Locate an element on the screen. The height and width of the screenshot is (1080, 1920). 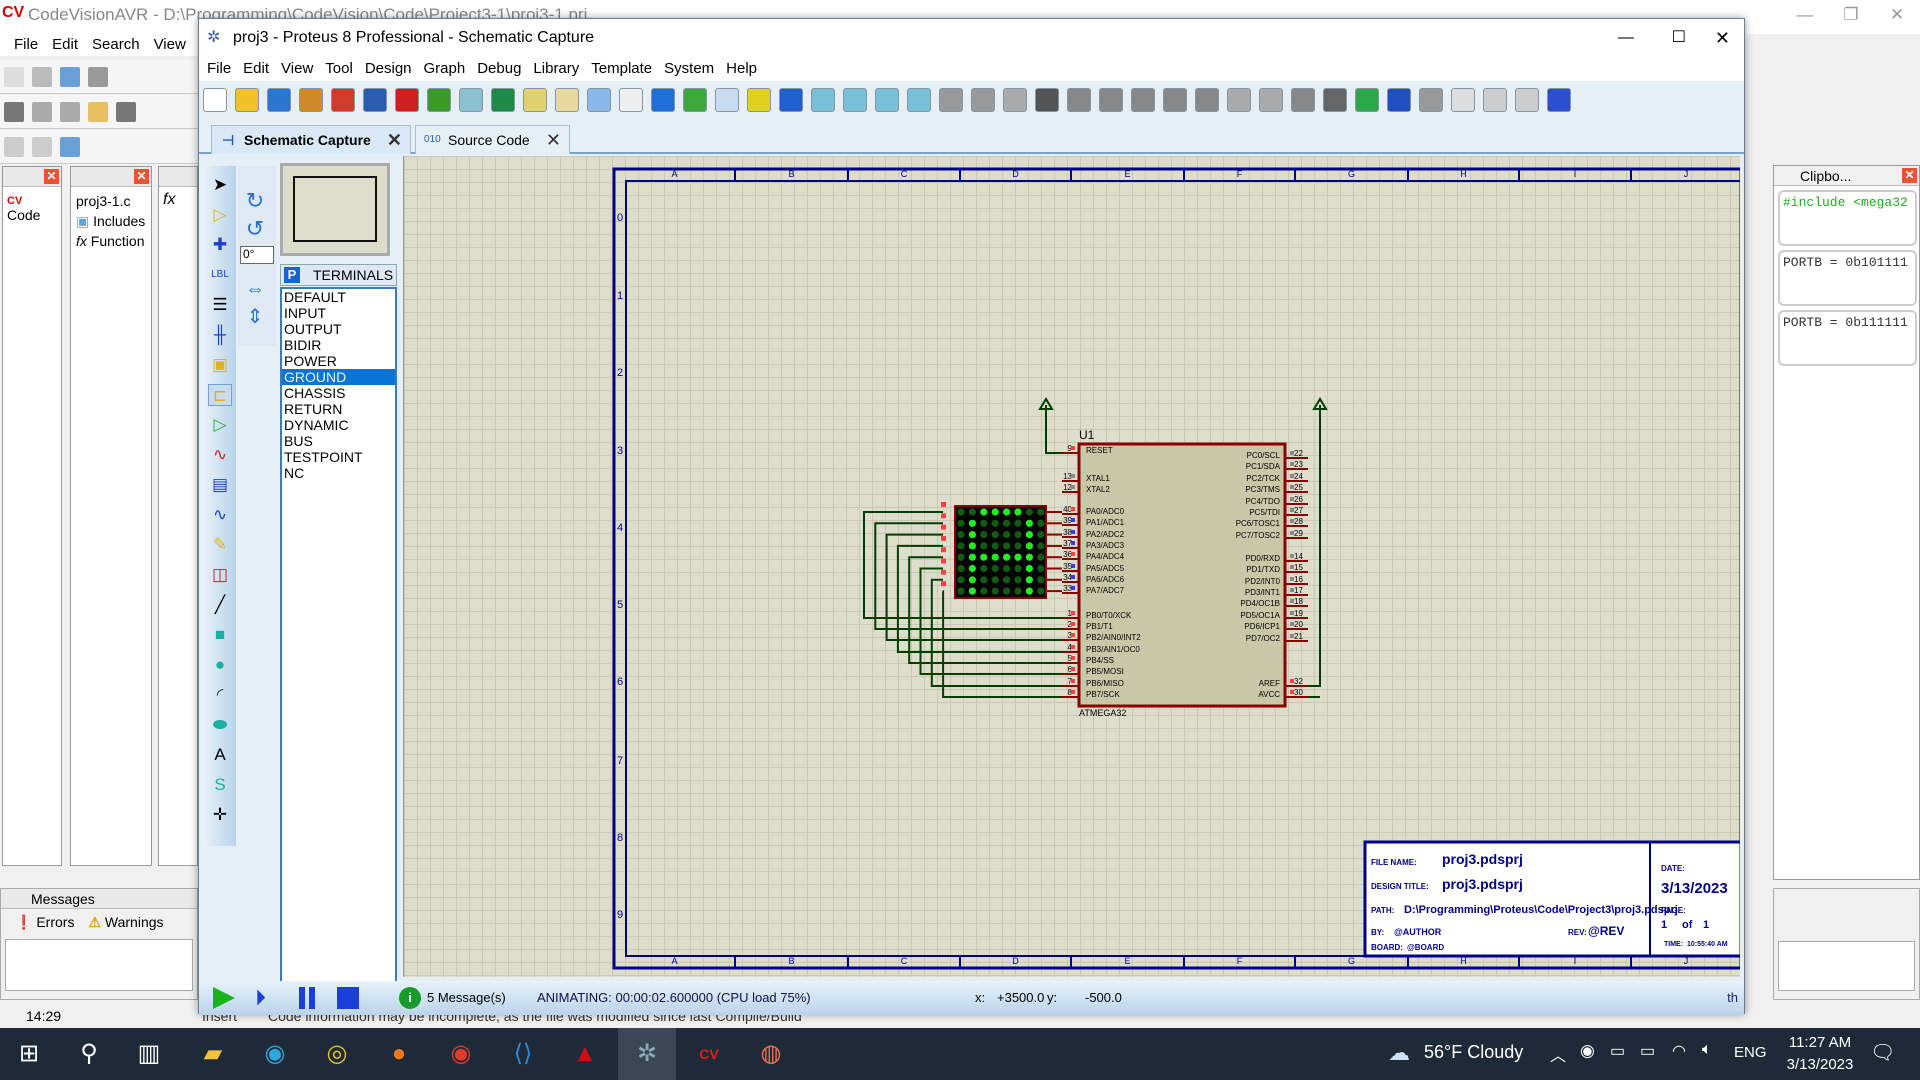
zoom-area-icon is located at coordinates (919, 100).